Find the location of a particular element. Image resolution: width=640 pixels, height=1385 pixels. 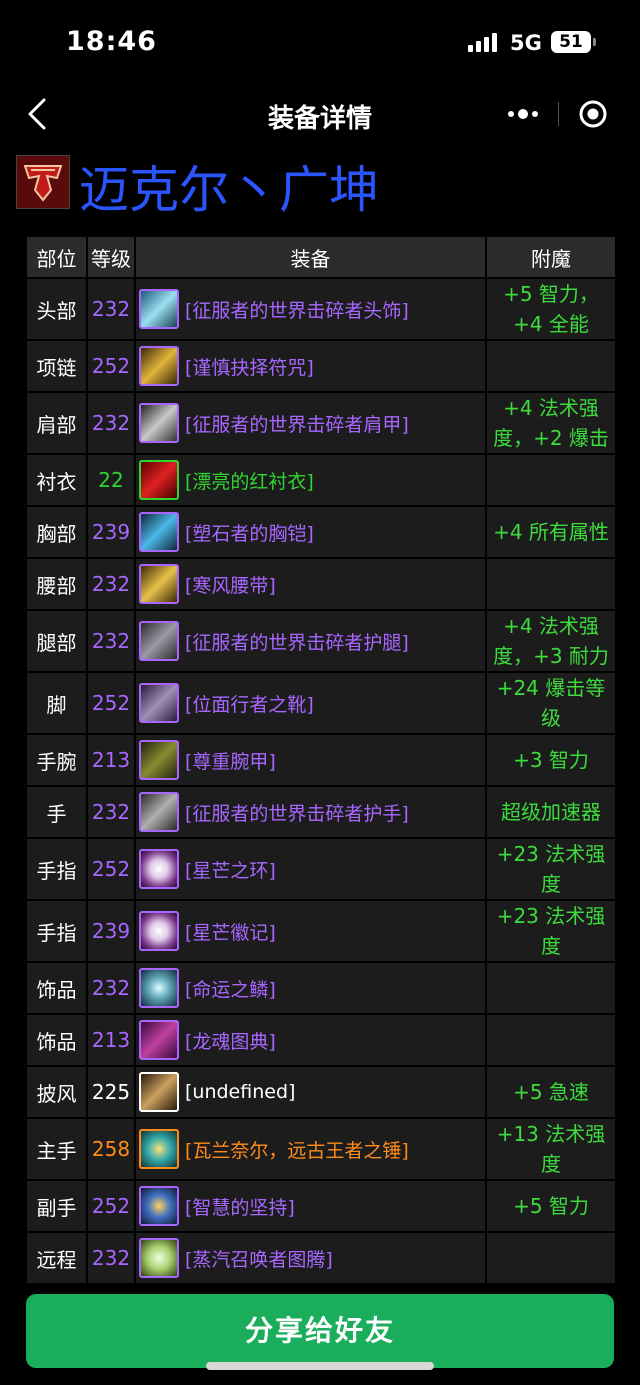

enchant-cell: +23 法术强度 is located at coordinates (551, 931).